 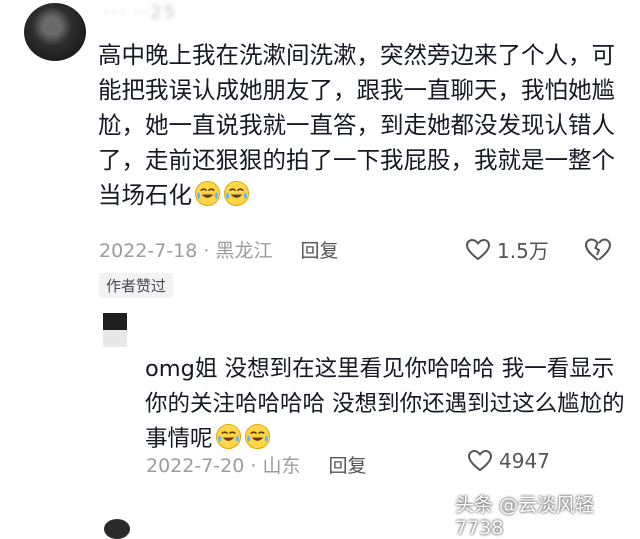 I want to click on like-button: 1.5万, so click(x=507, y=249).